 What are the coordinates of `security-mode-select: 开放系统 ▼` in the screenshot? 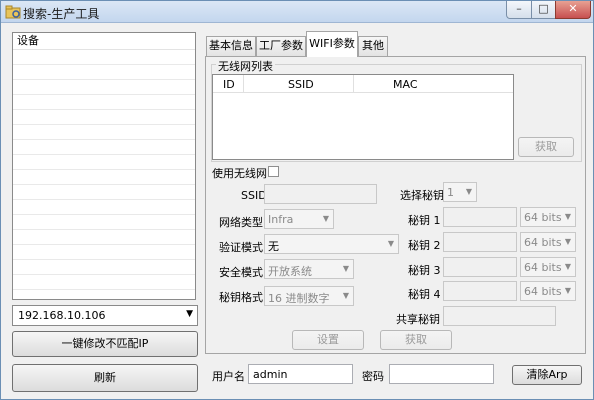 It's located at (309, 269).